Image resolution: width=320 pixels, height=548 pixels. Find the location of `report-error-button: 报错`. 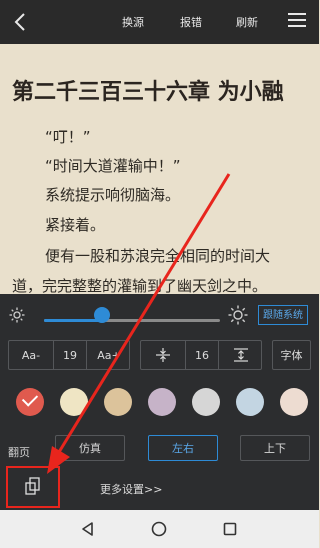

report-error-button: 报错 is located at coordinates (191, 22).